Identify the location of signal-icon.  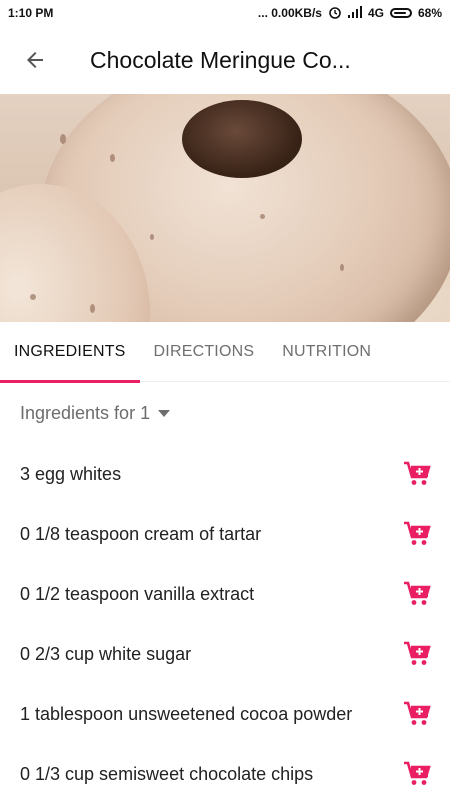
(354, 13).